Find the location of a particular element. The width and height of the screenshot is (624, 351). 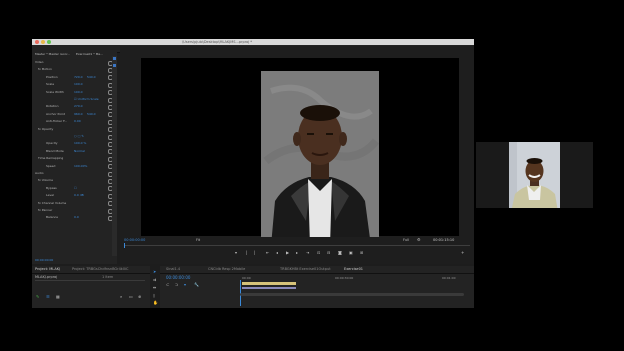

mark-in-icon: ▾ is located at coordinates (236, 252).